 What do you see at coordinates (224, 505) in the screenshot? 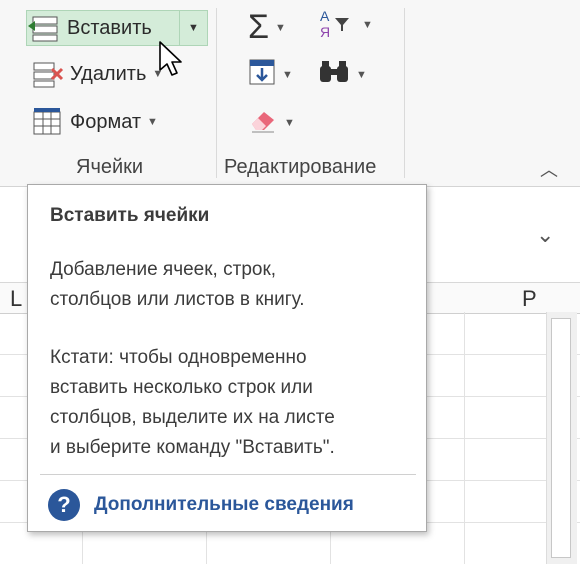
I see `more-info-link: Дополнительные сведения` at bounding box center [224, 505].